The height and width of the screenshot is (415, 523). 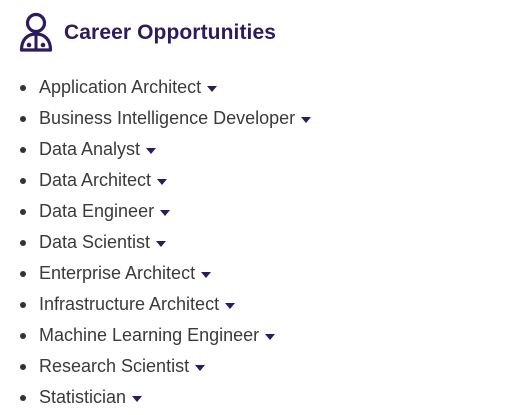 What do you see at coordinates (94, 242) in the screenshot?
I see `career-item-label: Data Scientist` at bounding box center [94, 242].